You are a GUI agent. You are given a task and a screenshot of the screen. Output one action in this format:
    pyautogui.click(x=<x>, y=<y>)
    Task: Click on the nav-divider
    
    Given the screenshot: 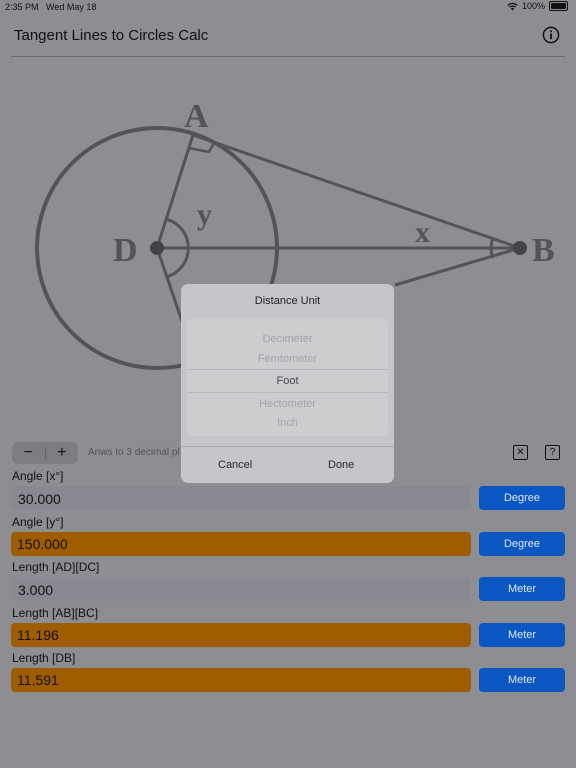 What is the action you would take?
    pyautogui.click(x=288, y=56)
    